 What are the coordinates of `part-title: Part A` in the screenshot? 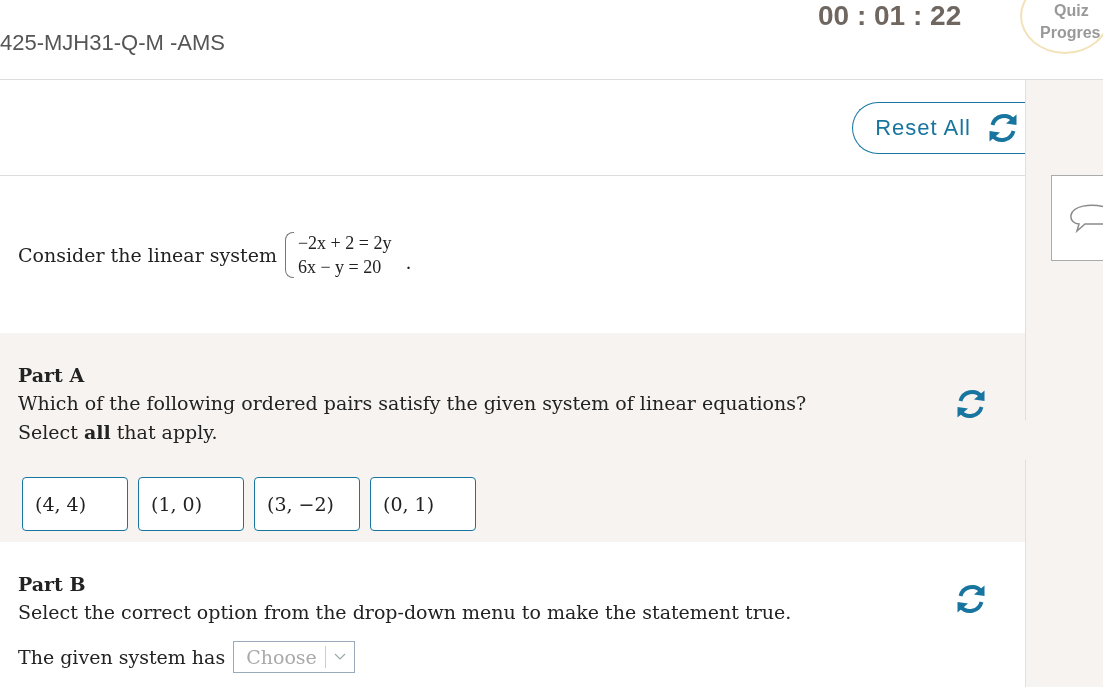 It's located at (52, 375).